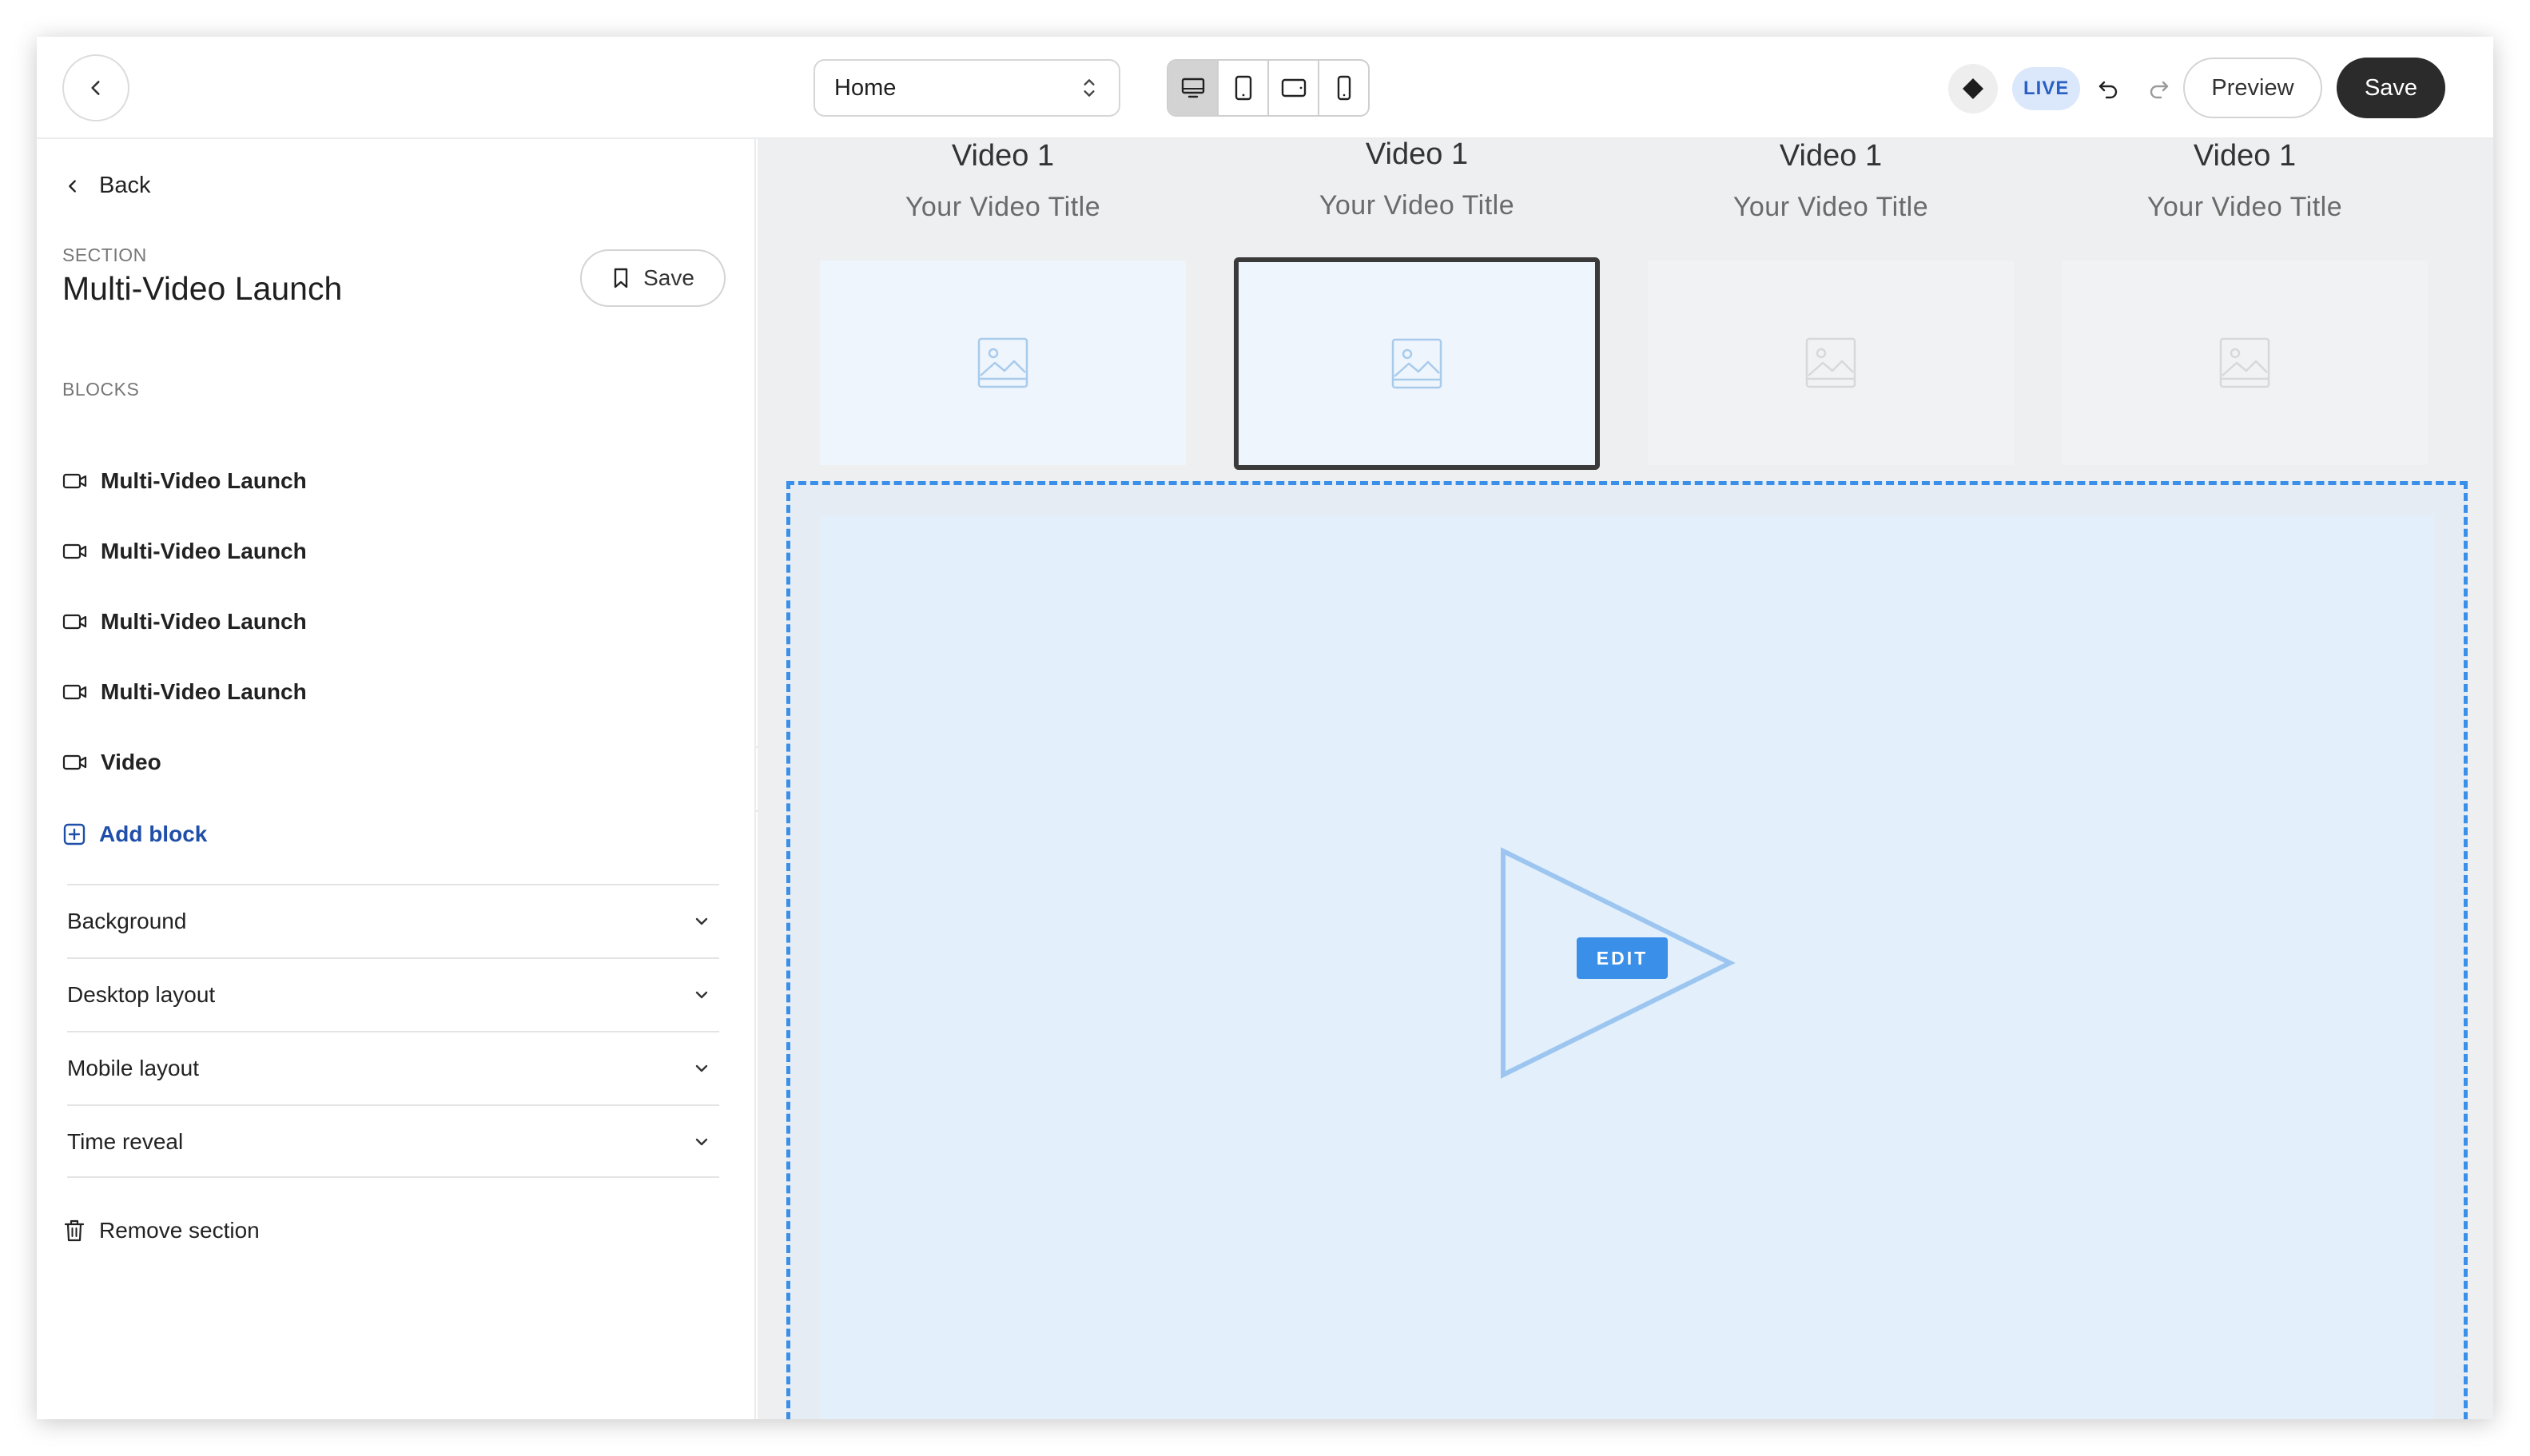  What do you see at coordinates (131, 762) in the screenshot?
I see `block-item-label: Video` at bounding box center [131, 762].